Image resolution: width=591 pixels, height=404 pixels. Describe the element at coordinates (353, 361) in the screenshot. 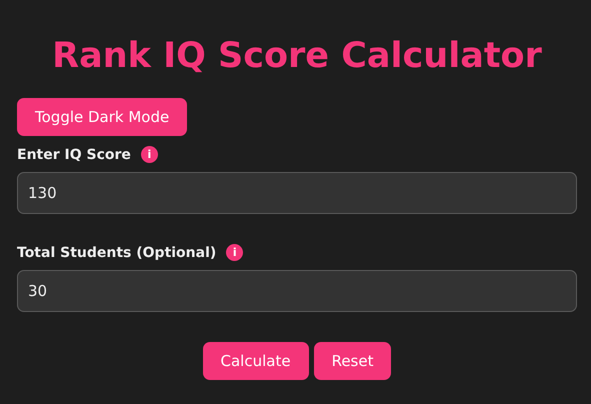

I see `reset-button: Reset` at that location.